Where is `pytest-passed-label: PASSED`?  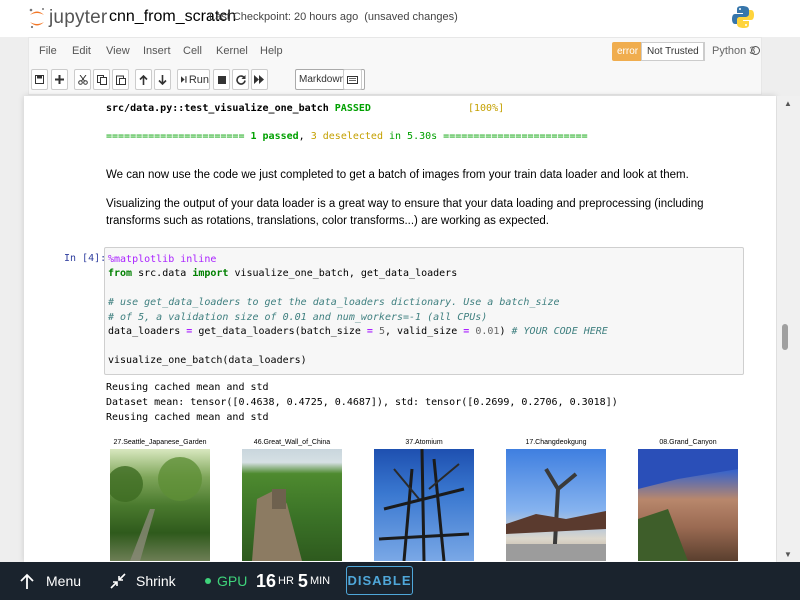
pytest-passed-label: PASSED is located at coordinates (352, 108).